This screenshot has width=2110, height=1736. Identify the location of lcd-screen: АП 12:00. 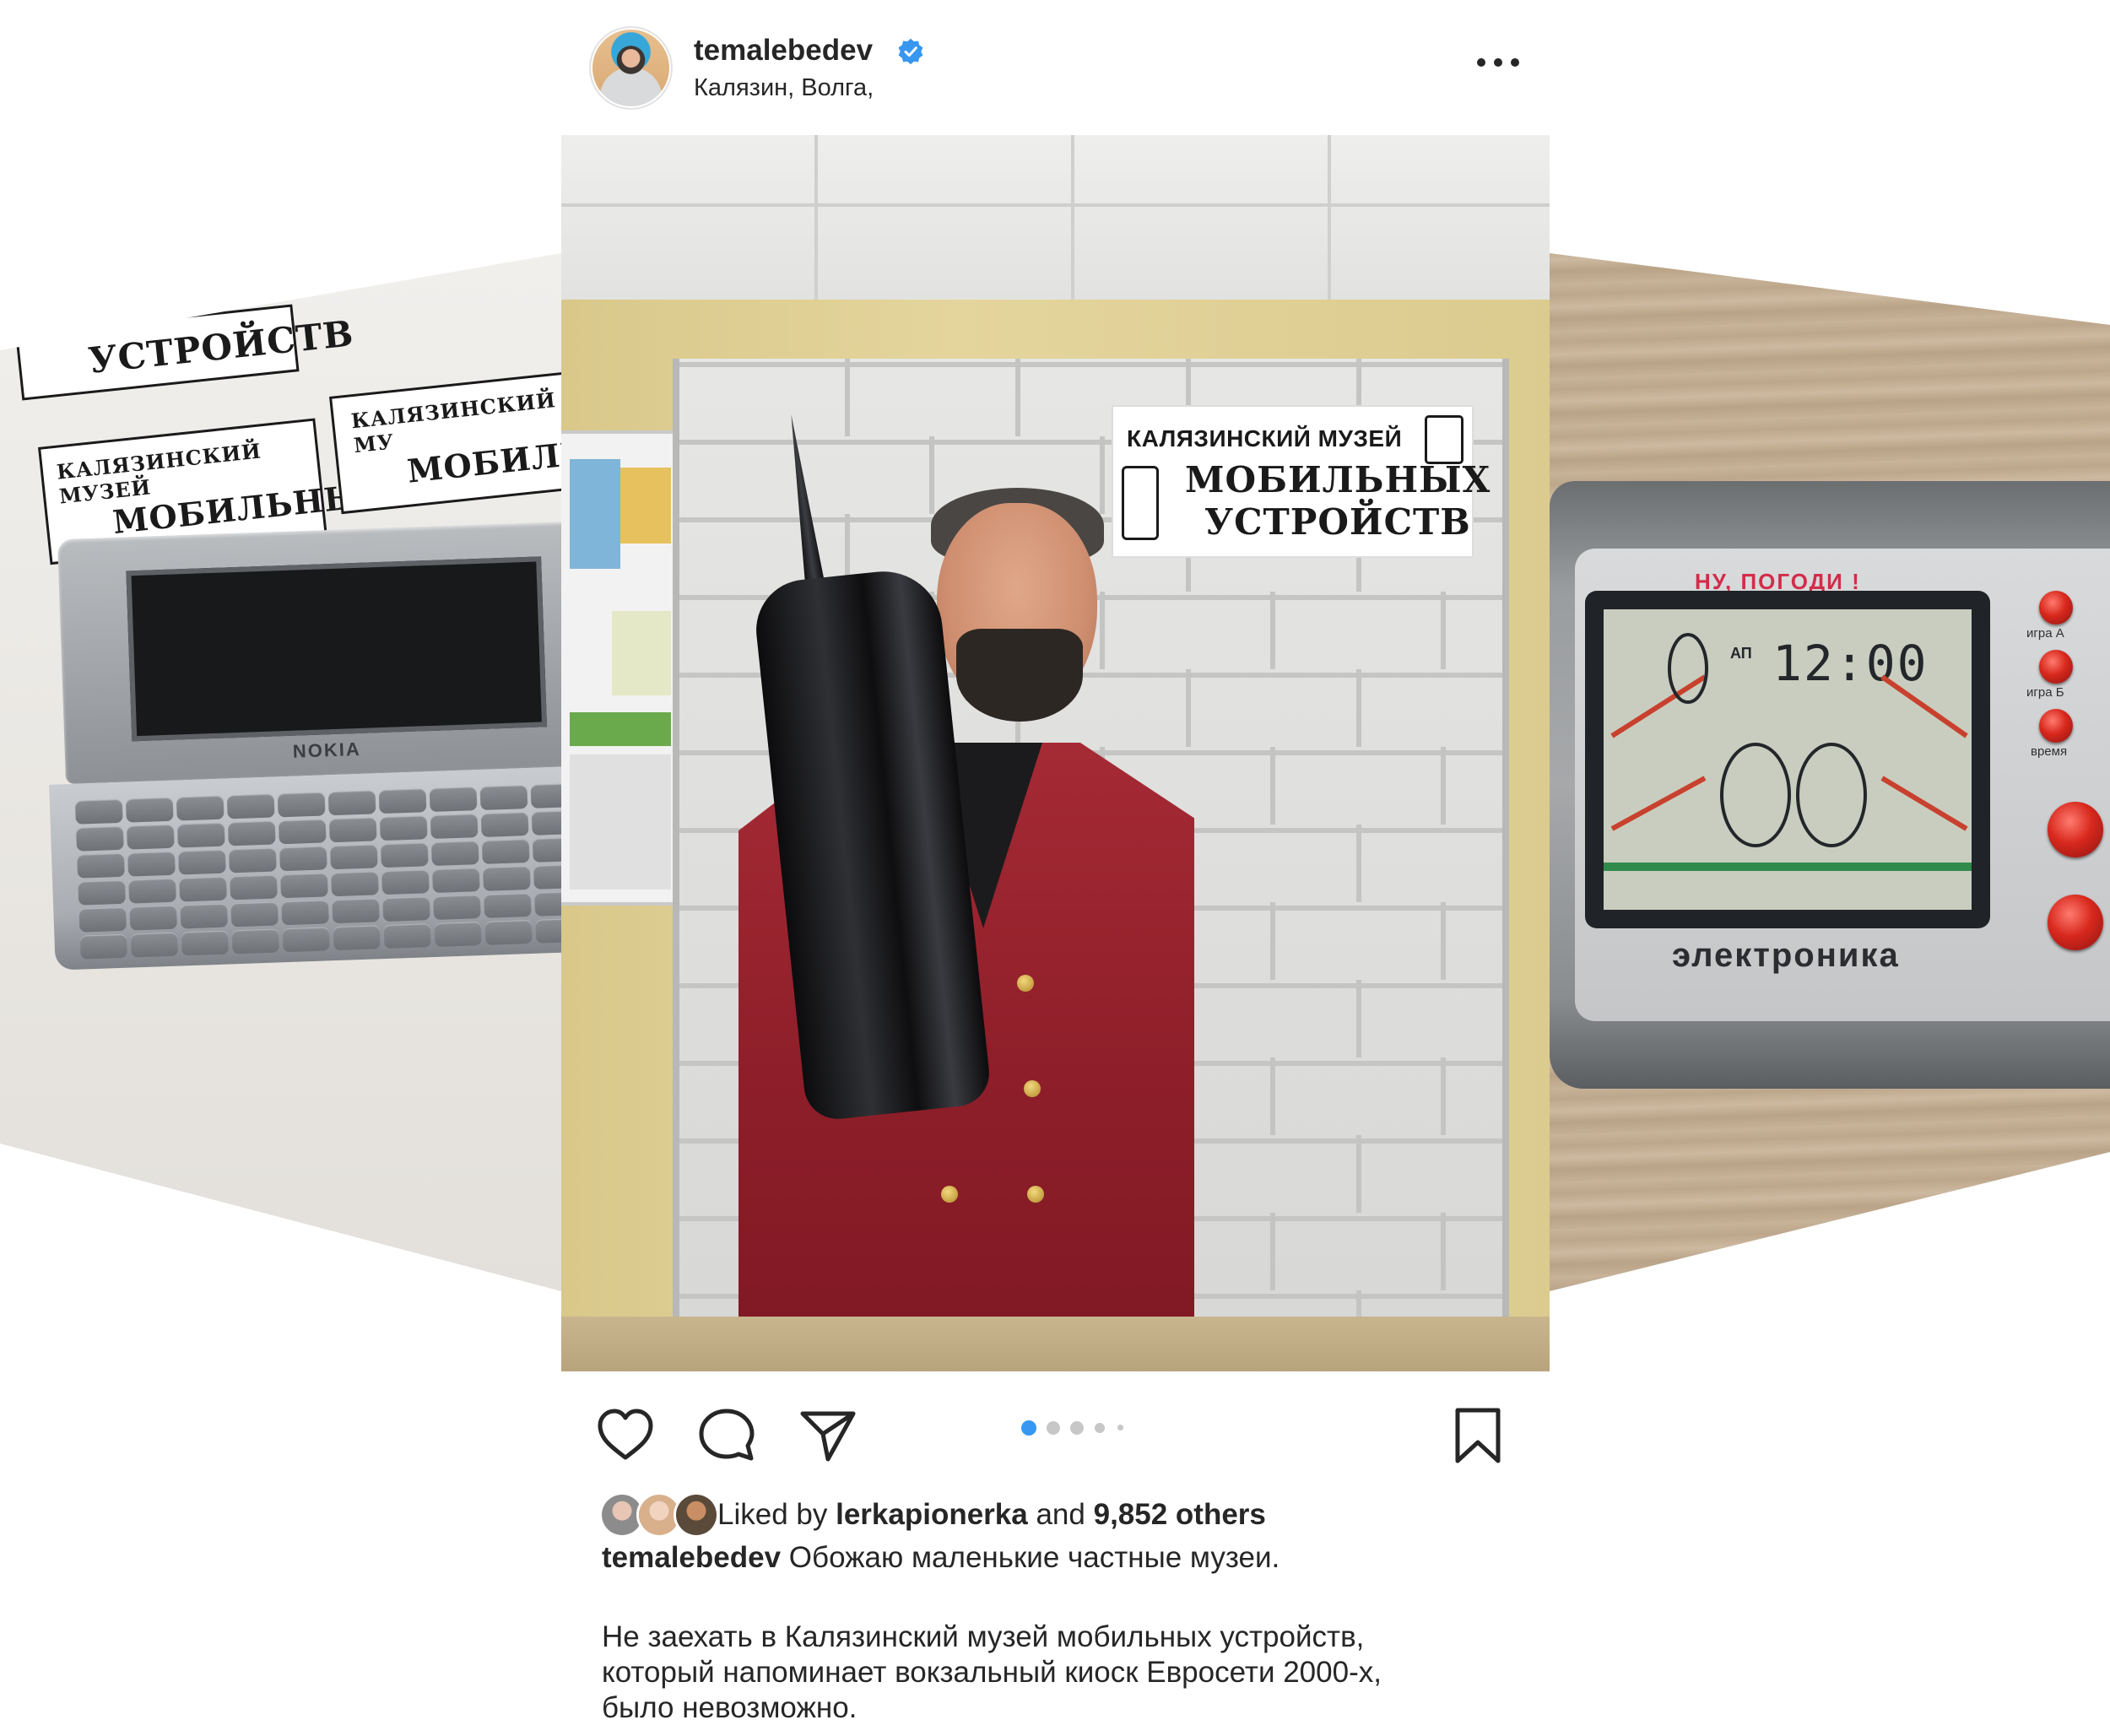
(1788, 759).